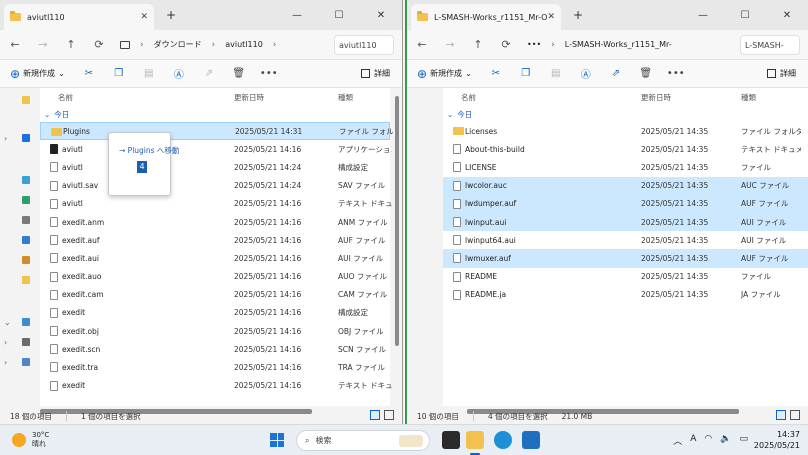  What do you see at coordinates (625, 203) in the screenshot?
I see `file-row: lwdumper.auf 2025/05/21 14:35 AUF ファイル` at bounding box center [625, 203].